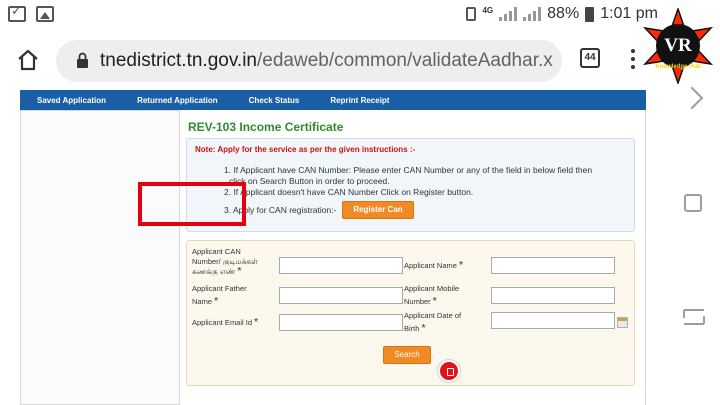  What do you see at coordinates (590, 14) in the screenshot?
I see `battery-icon` at bounding box center [590, 14].